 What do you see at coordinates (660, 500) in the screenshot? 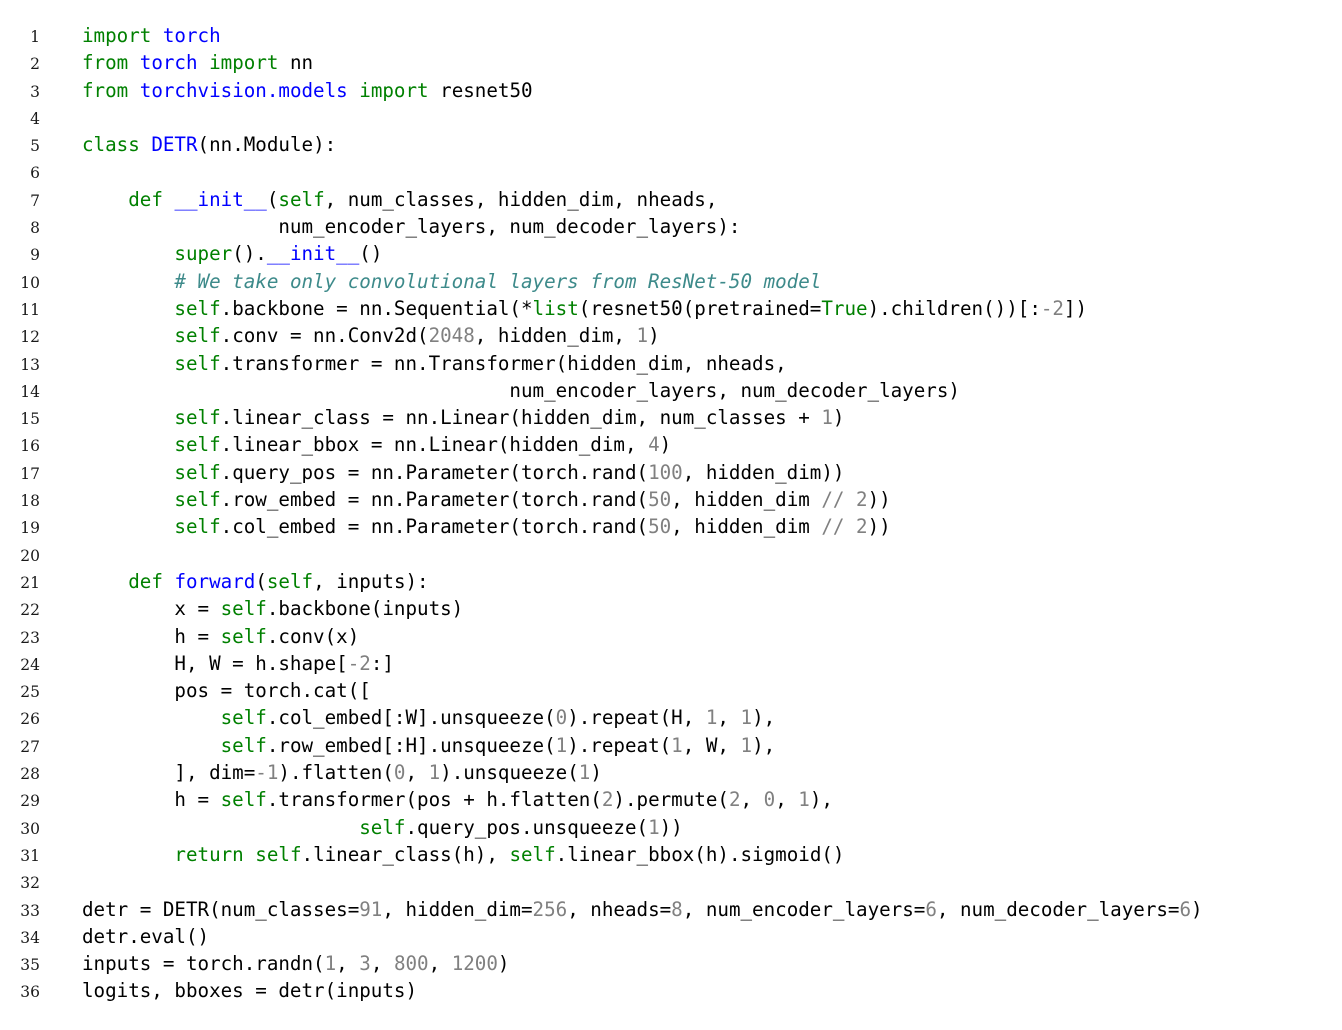
I see `code-token-num: 50` at bounding box center [660, 500].